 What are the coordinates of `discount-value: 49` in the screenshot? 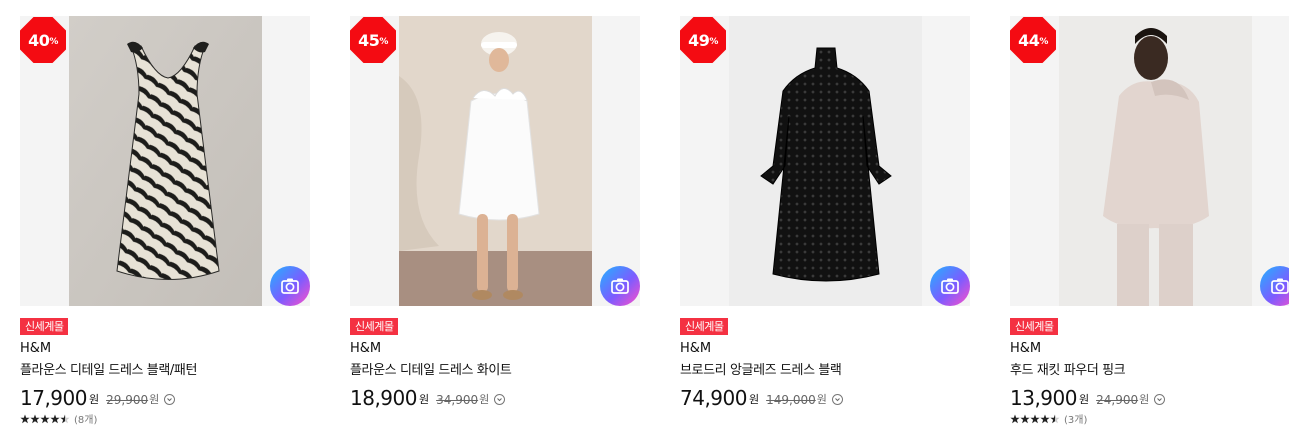 It's located at (699, 40).